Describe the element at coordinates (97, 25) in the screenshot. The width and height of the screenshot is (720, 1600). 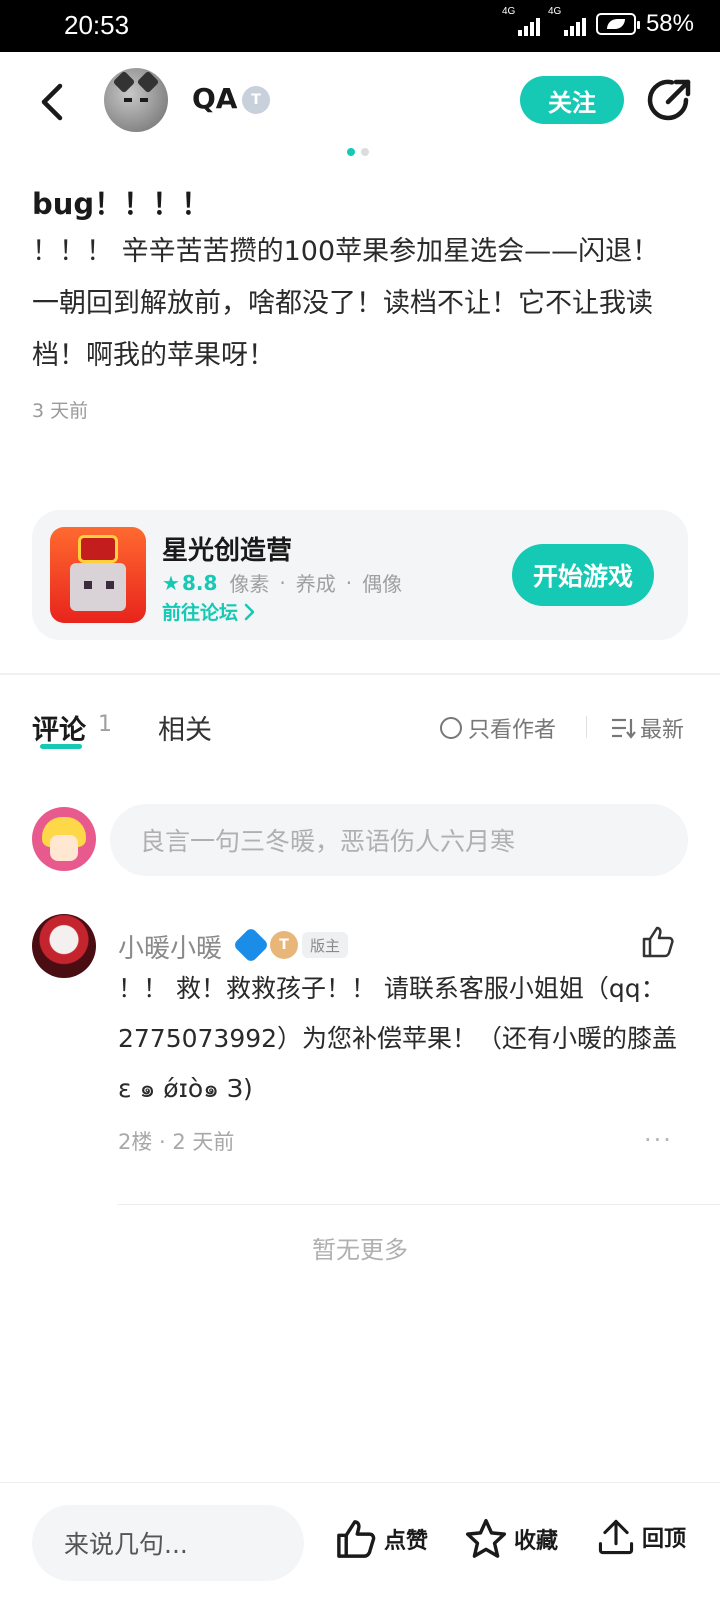
I see `status-time: 20:53` at that location.